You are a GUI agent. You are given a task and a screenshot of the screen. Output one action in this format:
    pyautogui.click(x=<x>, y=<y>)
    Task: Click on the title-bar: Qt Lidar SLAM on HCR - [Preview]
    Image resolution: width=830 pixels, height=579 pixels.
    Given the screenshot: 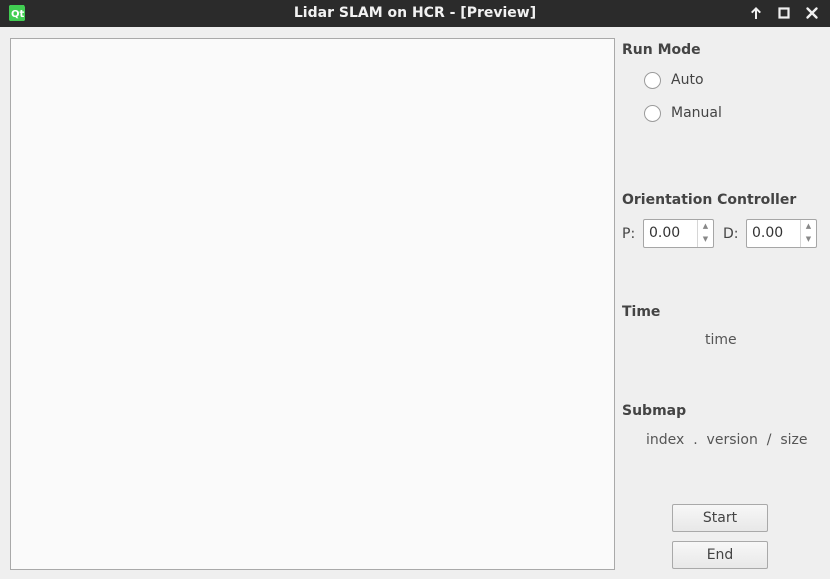 What is the action you would take?
    pyautogui.click(x=415, y=13)
    